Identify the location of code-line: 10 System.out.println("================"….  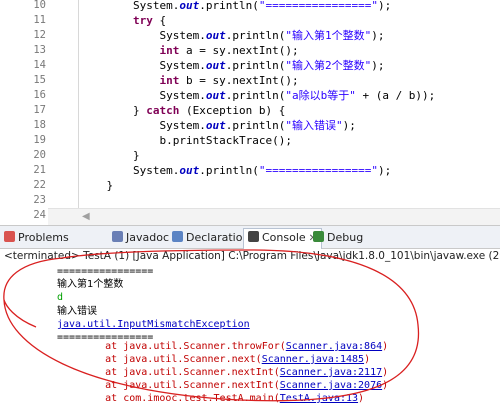
(250, 6).